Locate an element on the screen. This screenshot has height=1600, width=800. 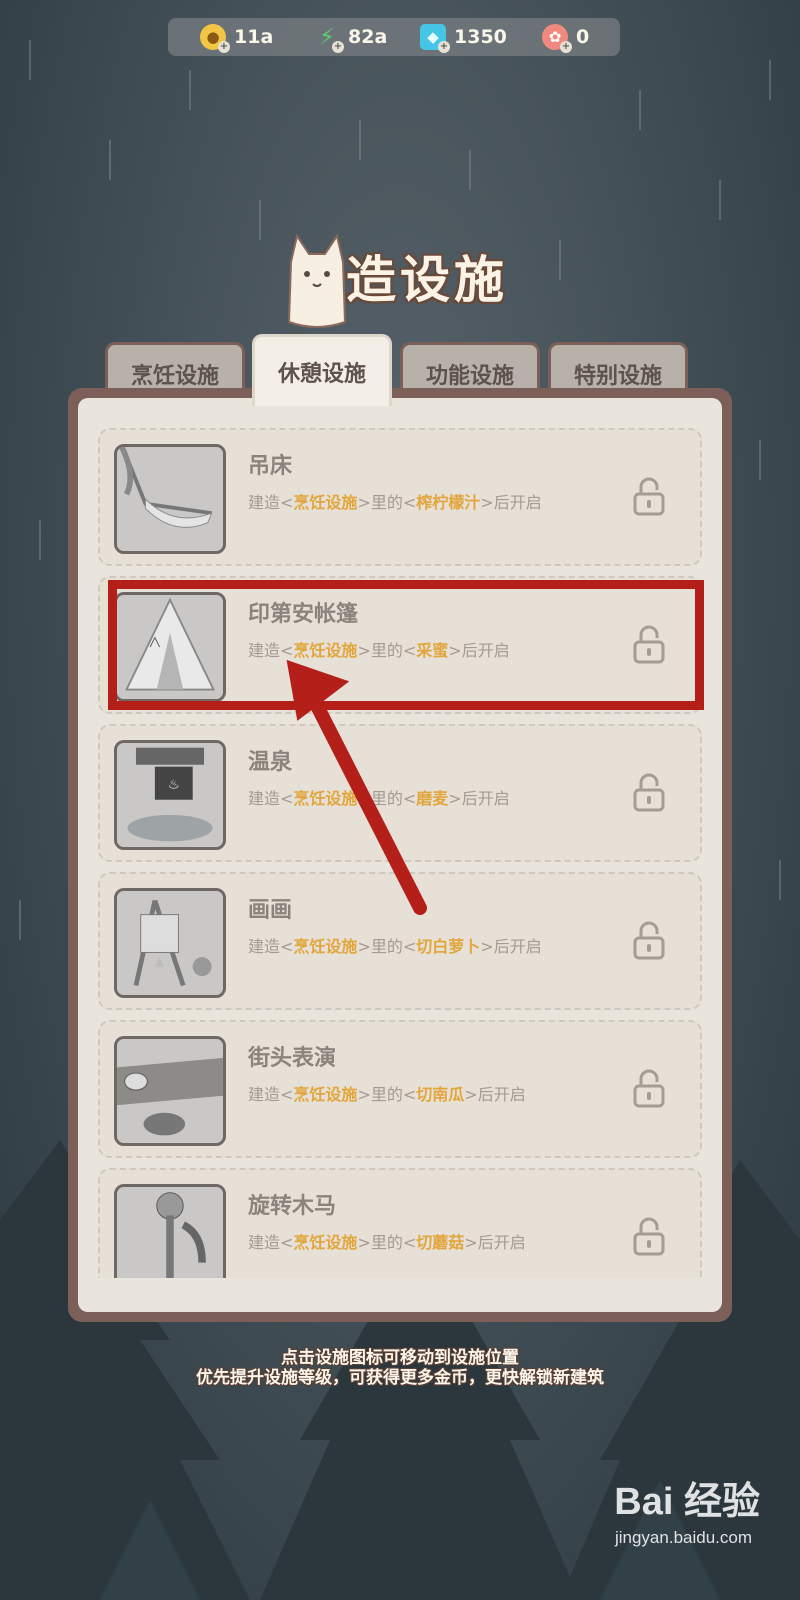
gem-counter: ◆ + 1350 is located at coordinates (463, 37).